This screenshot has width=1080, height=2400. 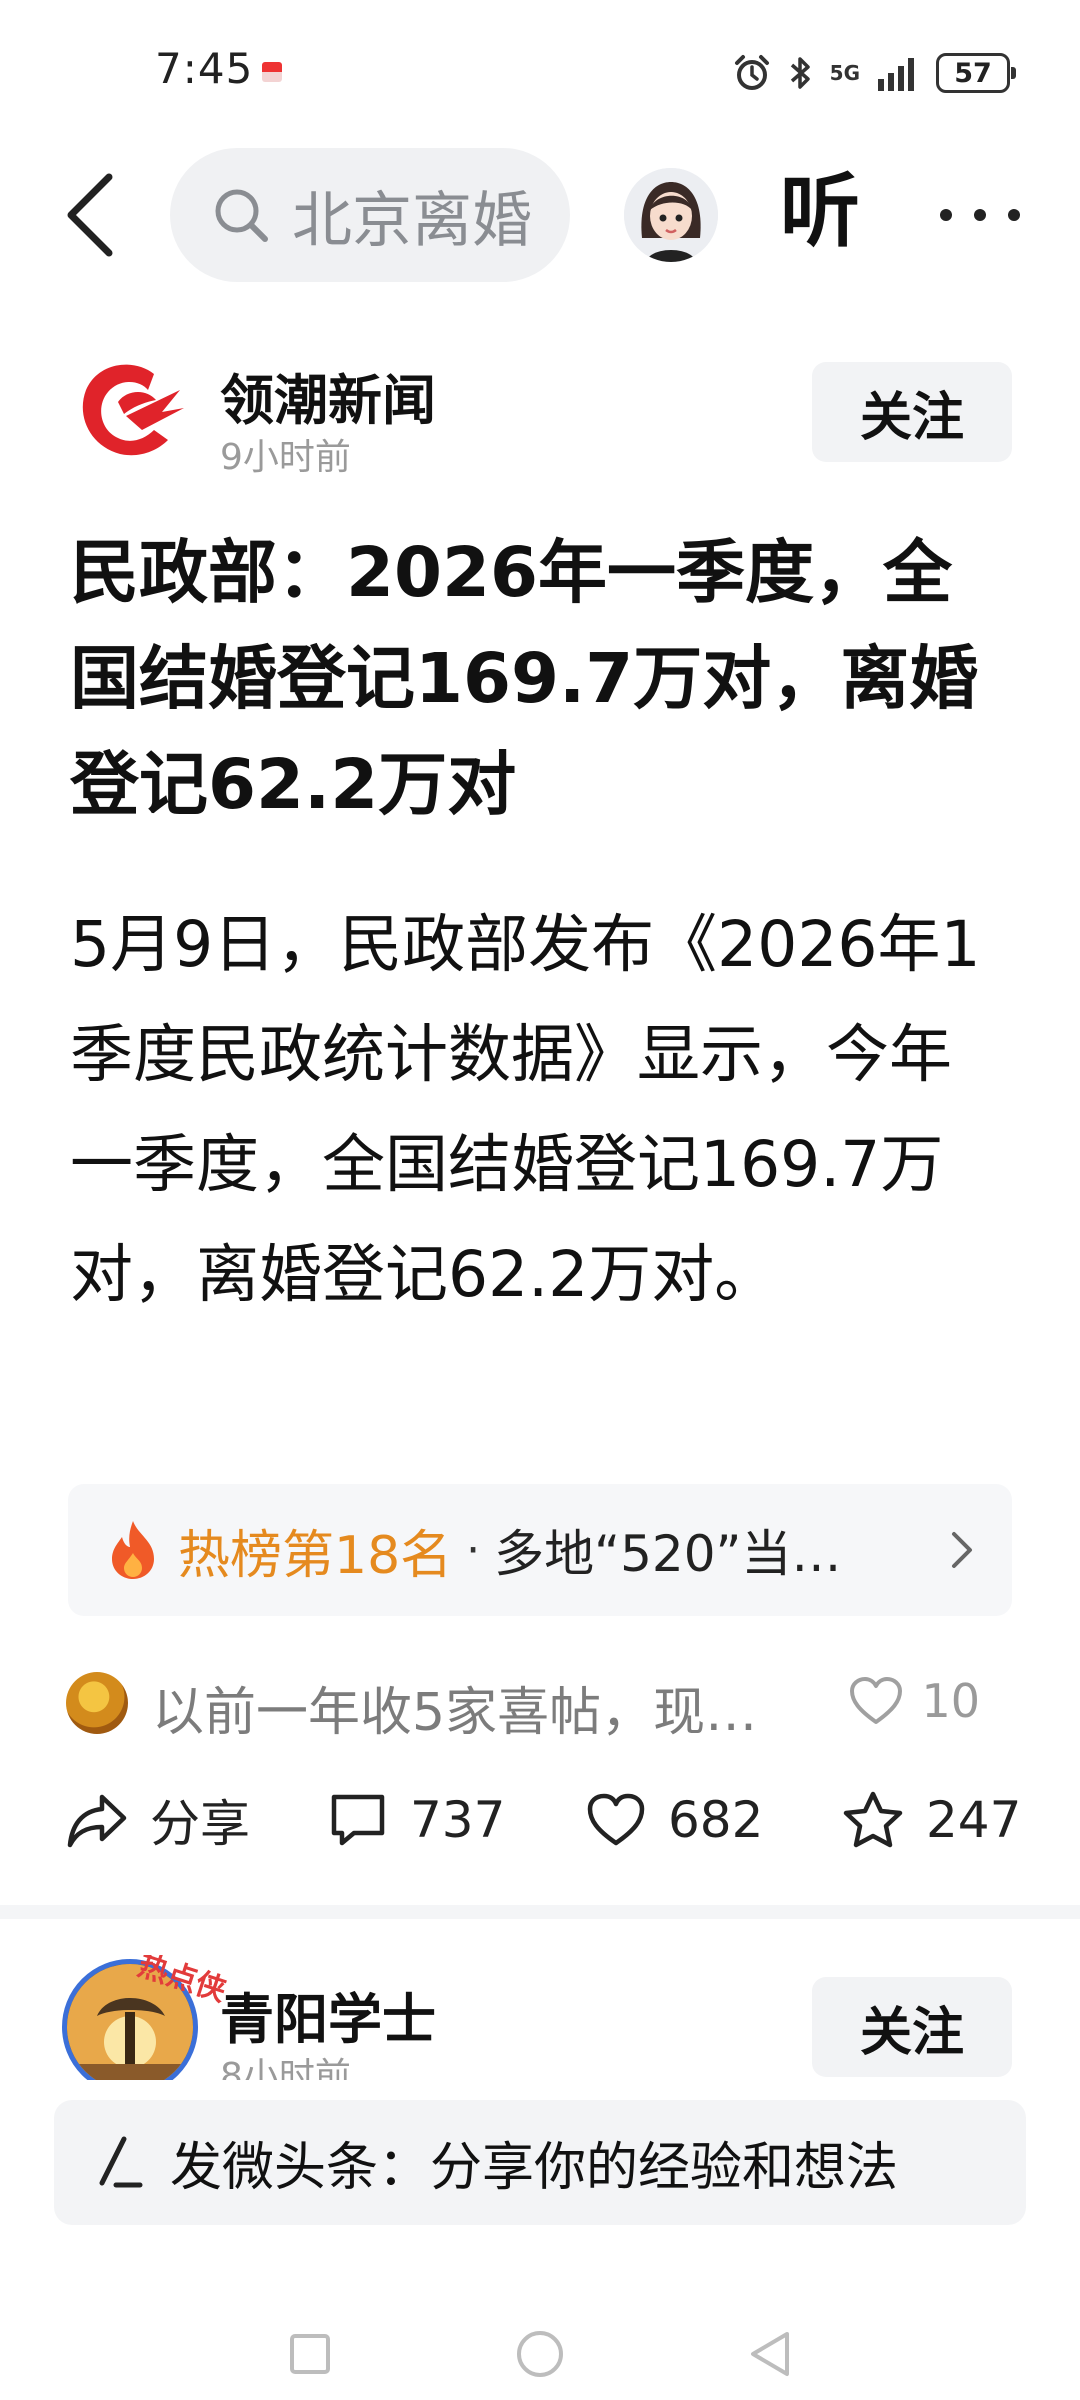 I want to click on action-bar: 分享 737 682 247, so click(x=543, y=1820).